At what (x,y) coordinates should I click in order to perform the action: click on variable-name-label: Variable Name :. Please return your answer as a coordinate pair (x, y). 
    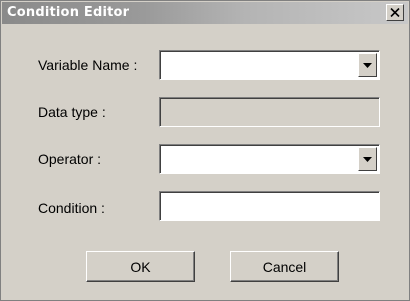
    Looking at the image, I should click on (88, 65).